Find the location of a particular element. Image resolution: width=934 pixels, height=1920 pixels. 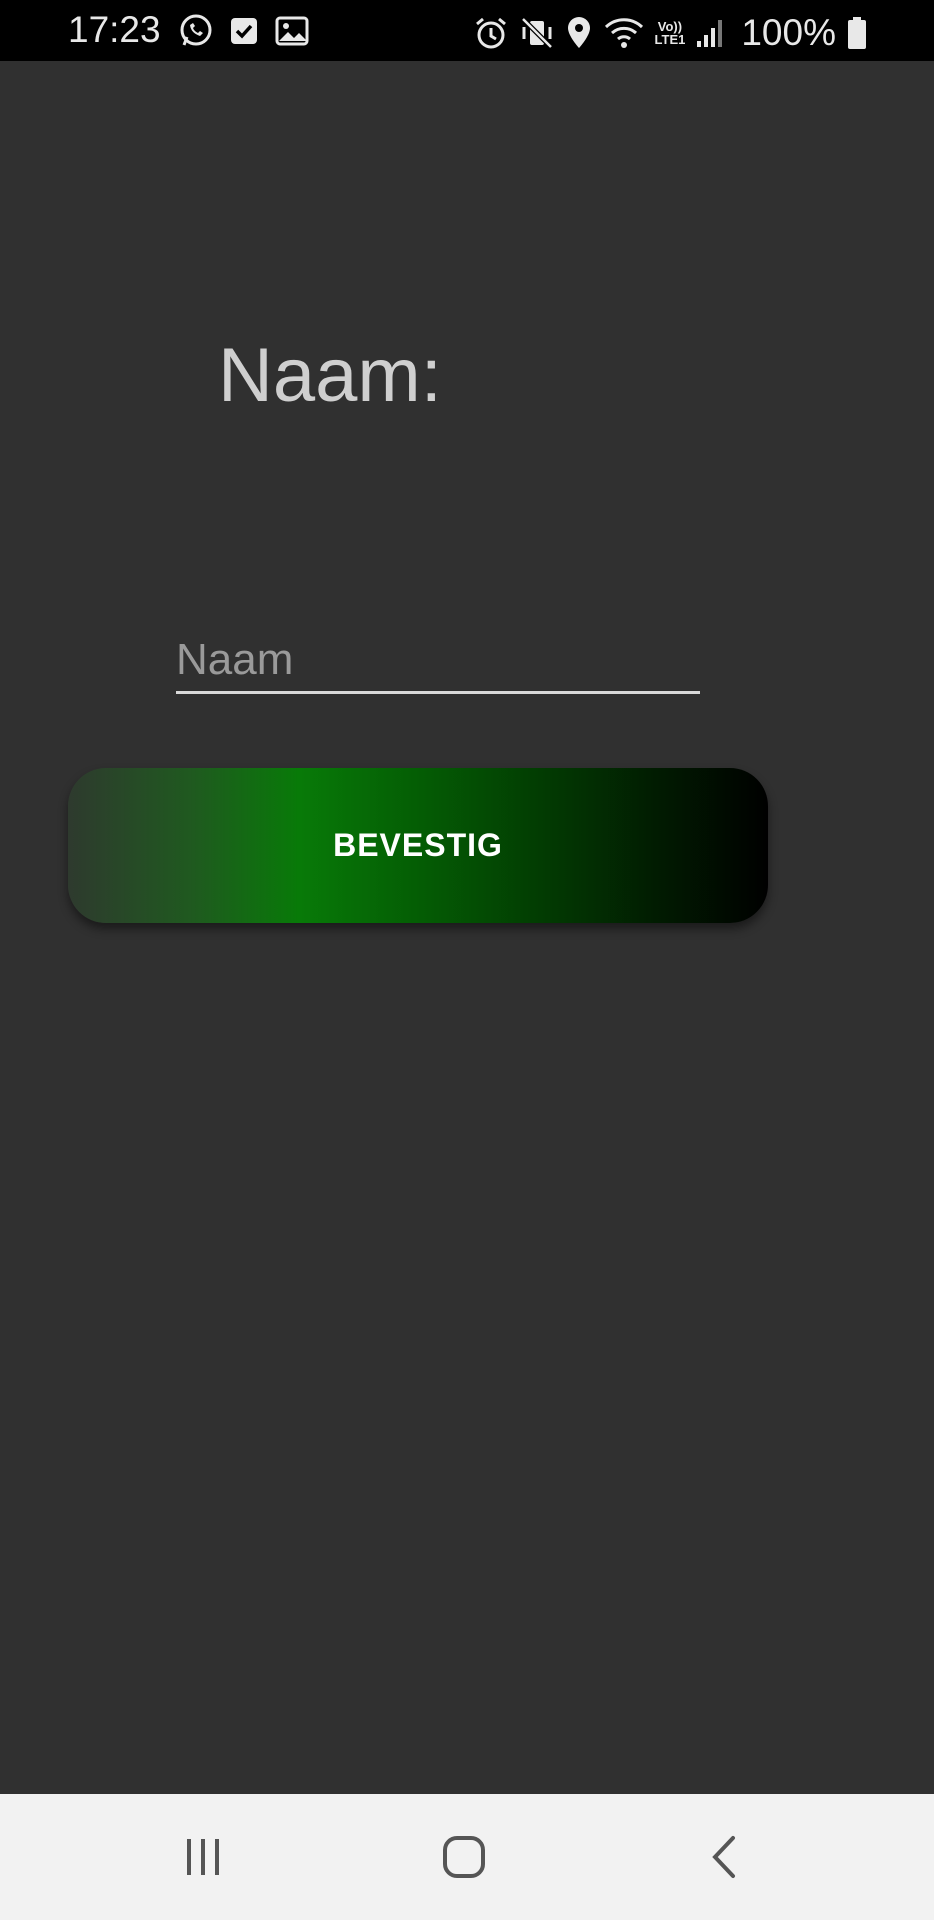

status-notification-icons is located at coordinates (244, 31).